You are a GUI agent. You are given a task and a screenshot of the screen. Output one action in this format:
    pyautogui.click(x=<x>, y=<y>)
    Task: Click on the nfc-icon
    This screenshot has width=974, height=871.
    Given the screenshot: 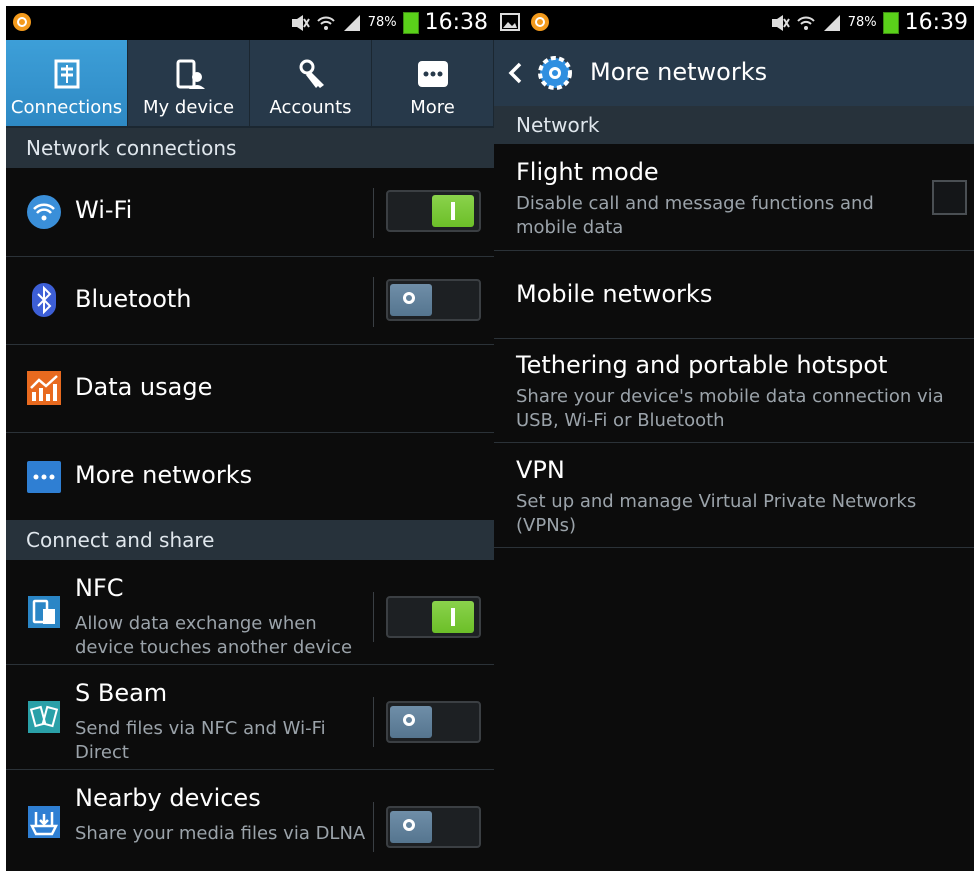 What is the action you would take?
    pyautogui.click(x=44, y=612)
    